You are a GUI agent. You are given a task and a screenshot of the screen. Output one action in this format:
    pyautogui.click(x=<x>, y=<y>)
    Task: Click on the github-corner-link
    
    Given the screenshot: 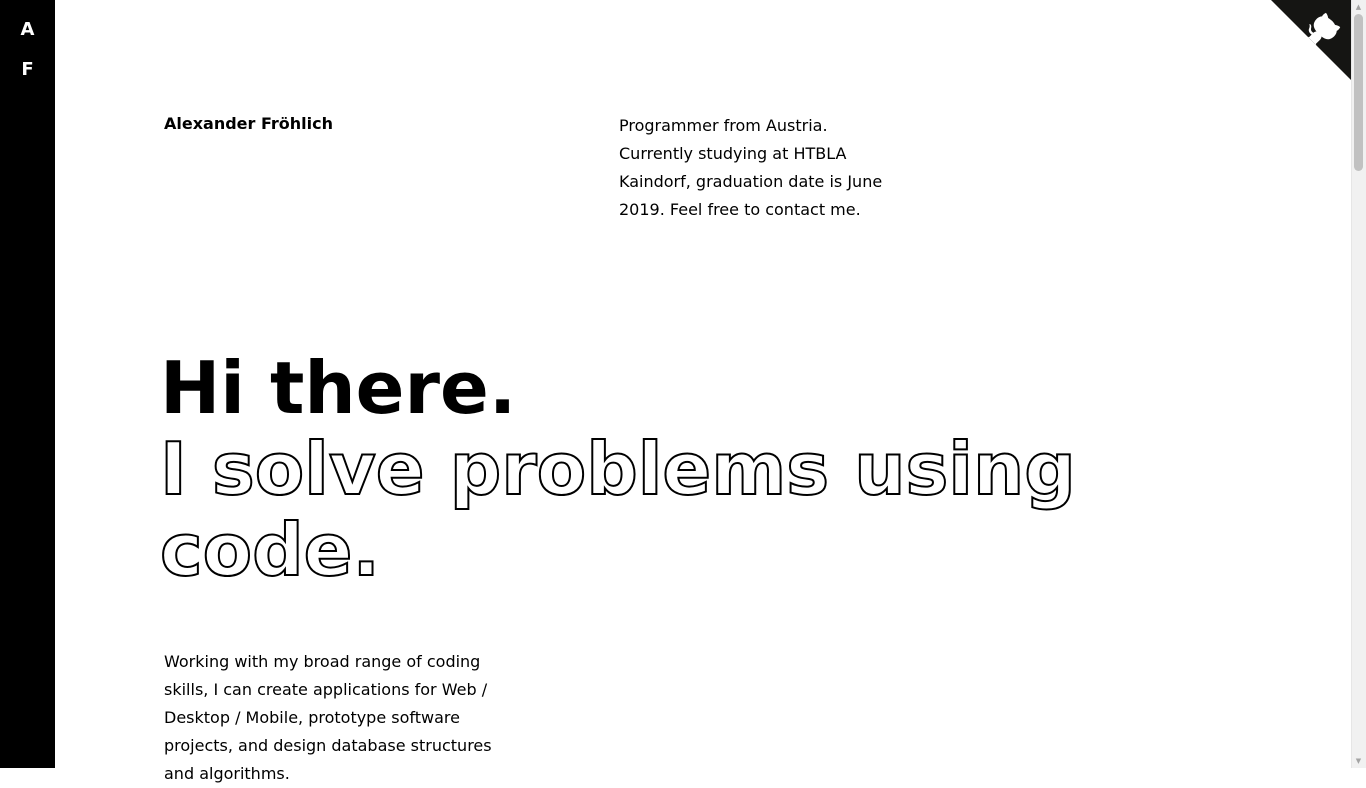 What is the action you would take?
    pyautogui.click(x=1311, y=40)
    